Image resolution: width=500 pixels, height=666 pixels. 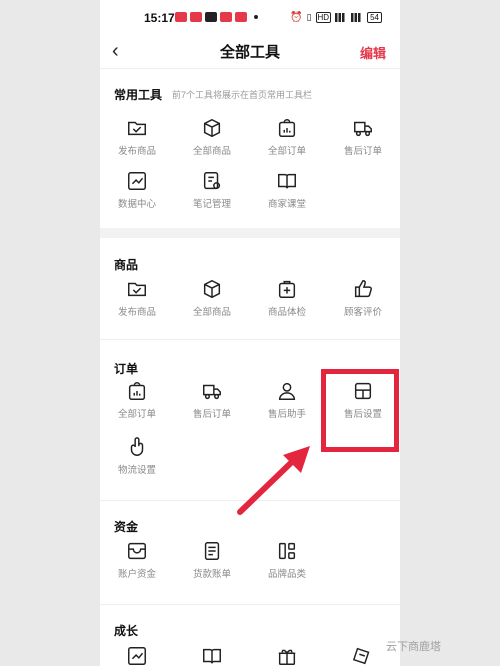 I want to click on tool-label: 商品体检, so click(x=286, y=312).